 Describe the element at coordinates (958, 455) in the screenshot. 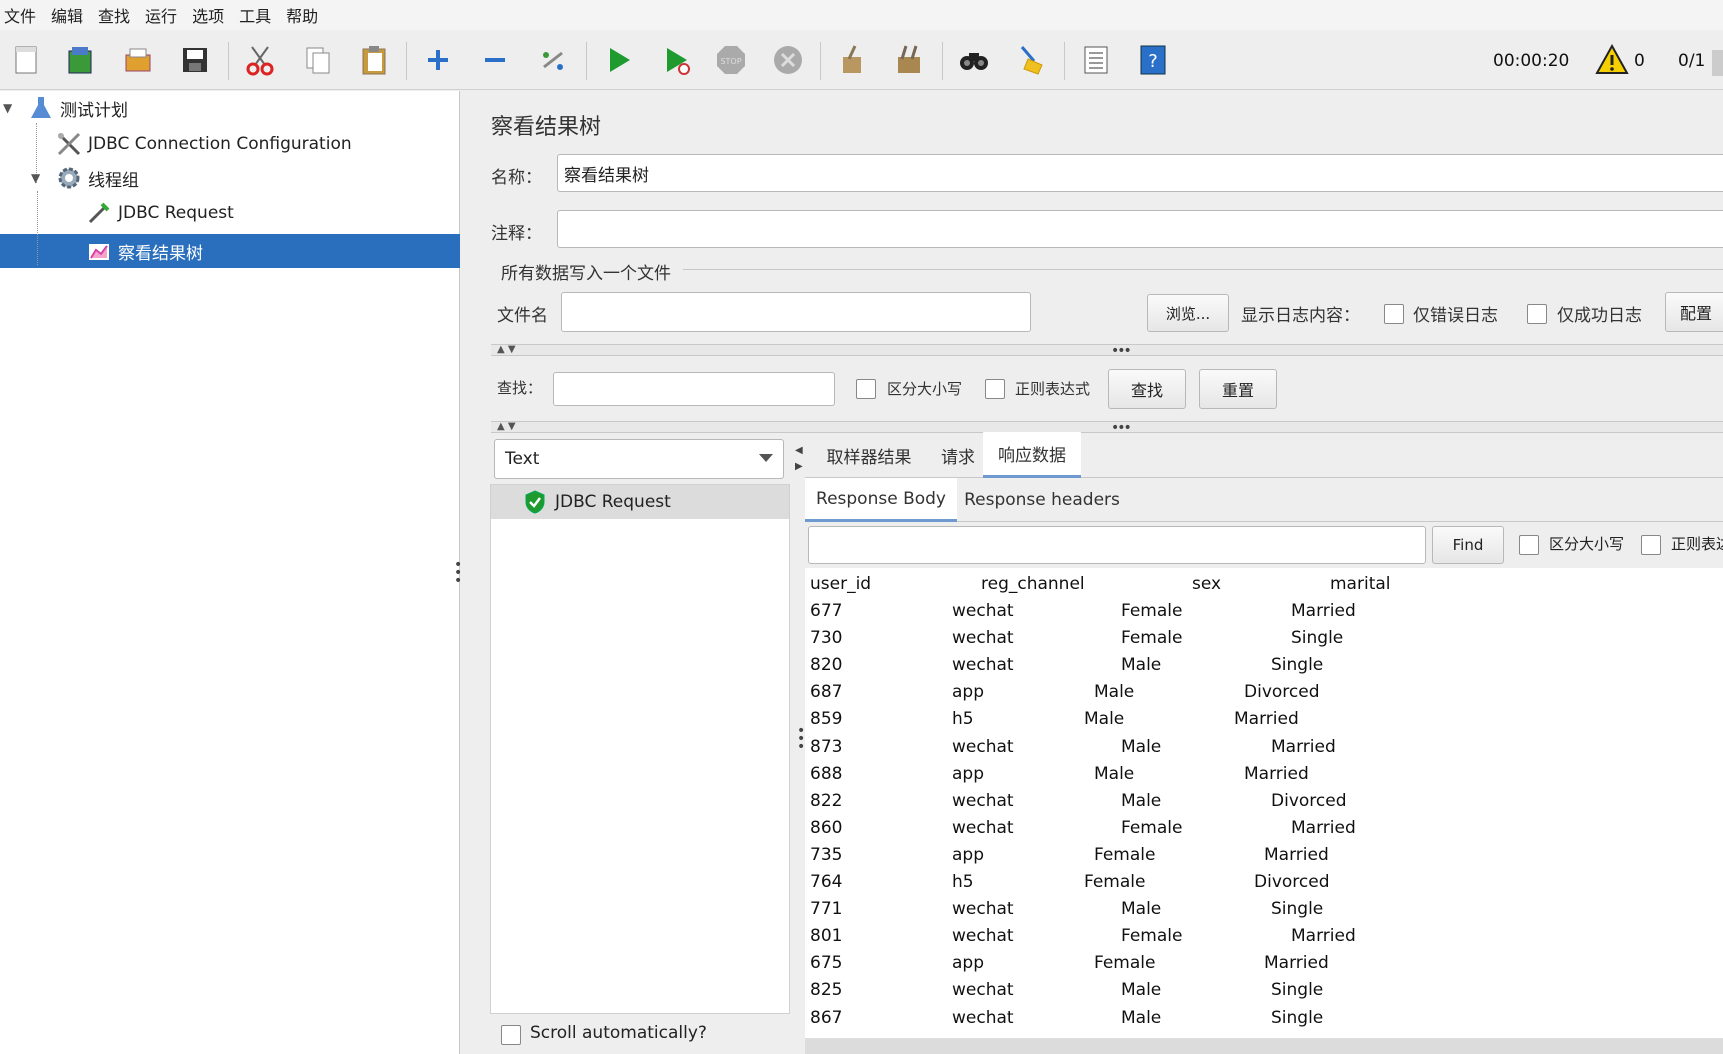

I see `tab-request: 请求` at that location.